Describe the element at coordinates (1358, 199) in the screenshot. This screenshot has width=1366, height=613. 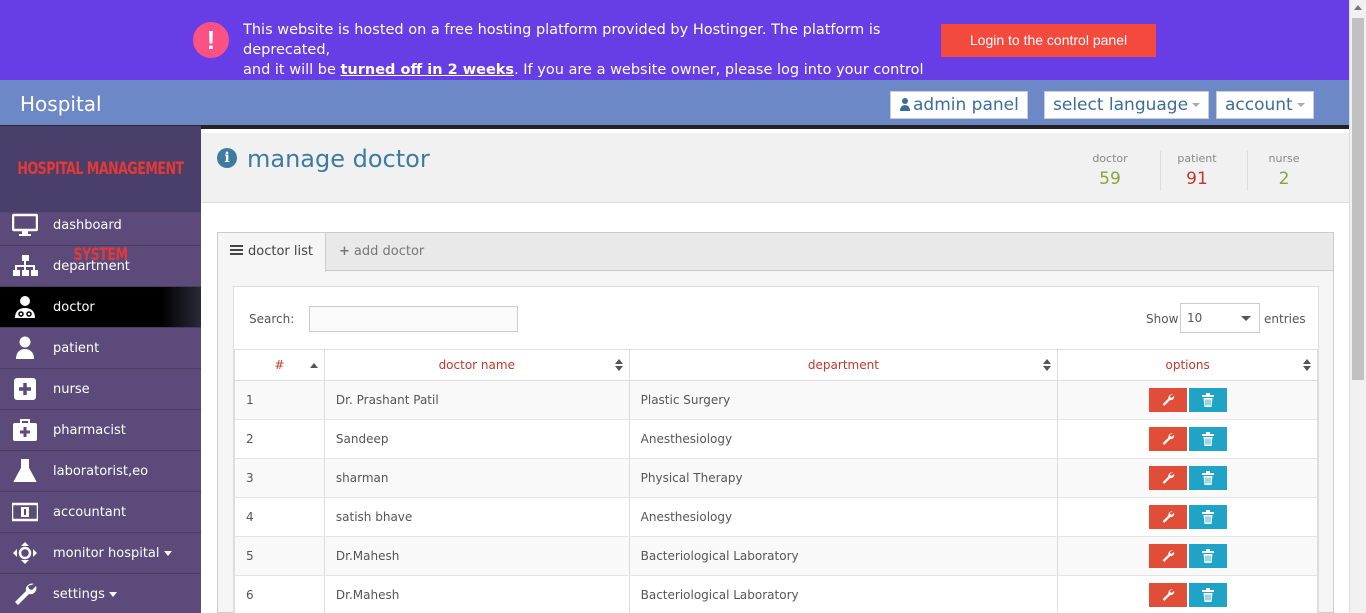
I see `scrollbar-thumb` at that location.